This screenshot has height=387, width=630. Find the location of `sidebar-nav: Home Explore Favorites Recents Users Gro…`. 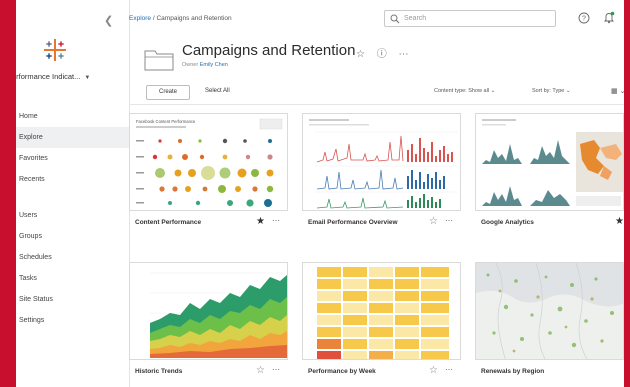

sidebar-nav: Home Explore Favorites Recents Users Gro… is located at coordinates (72, 218).